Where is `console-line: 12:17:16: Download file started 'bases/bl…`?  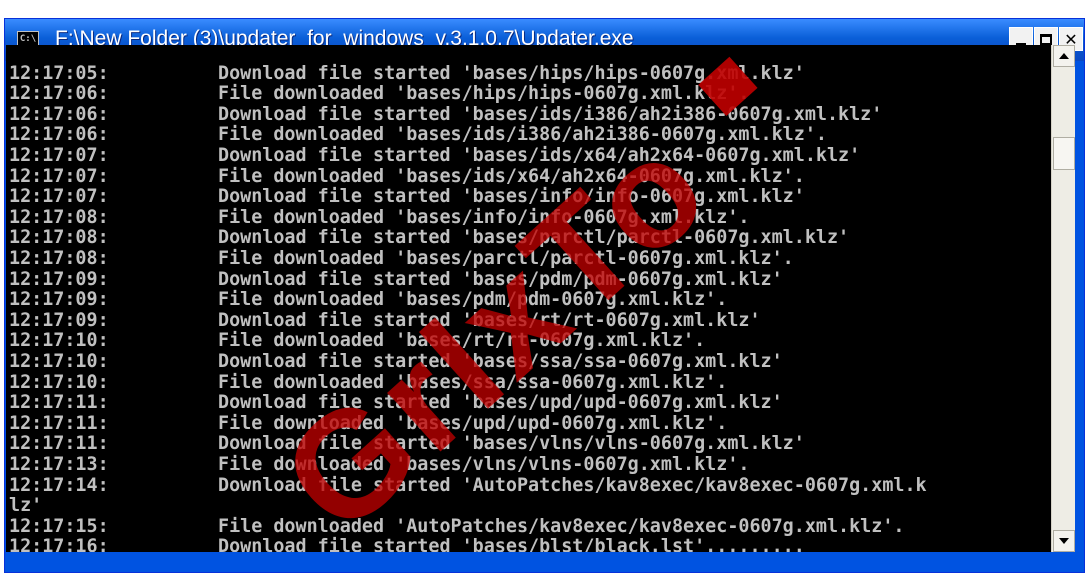
console-line: 12:17:16: Download file started 'bases/bl… is located at coordinates (528, 544).